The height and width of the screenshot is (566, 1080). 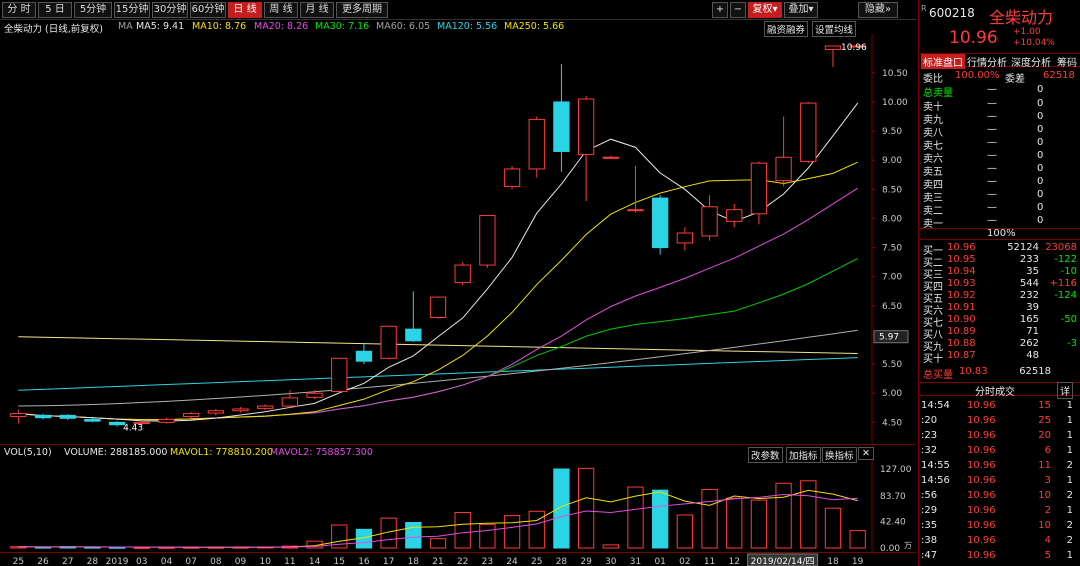 What do you see at coordinates (1032, 307) in the screenshot?
I see `buy-level-vol: 39` at bounding box center [1032, 307].